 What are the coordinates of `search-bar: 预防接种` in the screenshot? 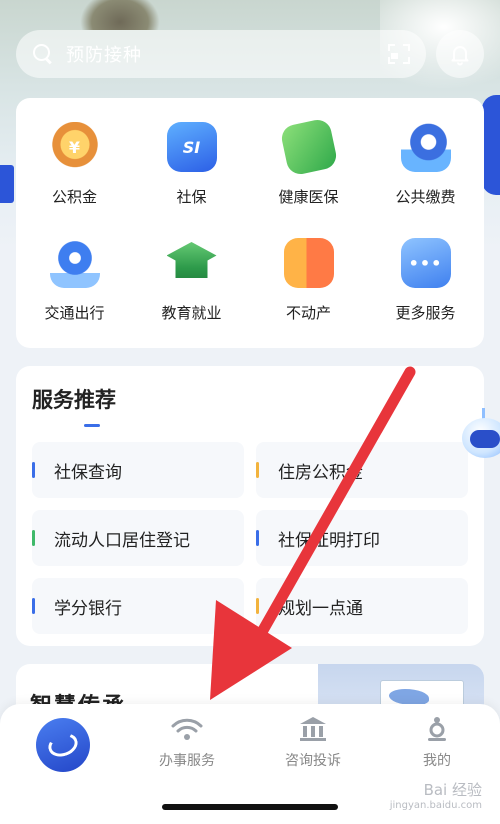 It's located at (221, 54).